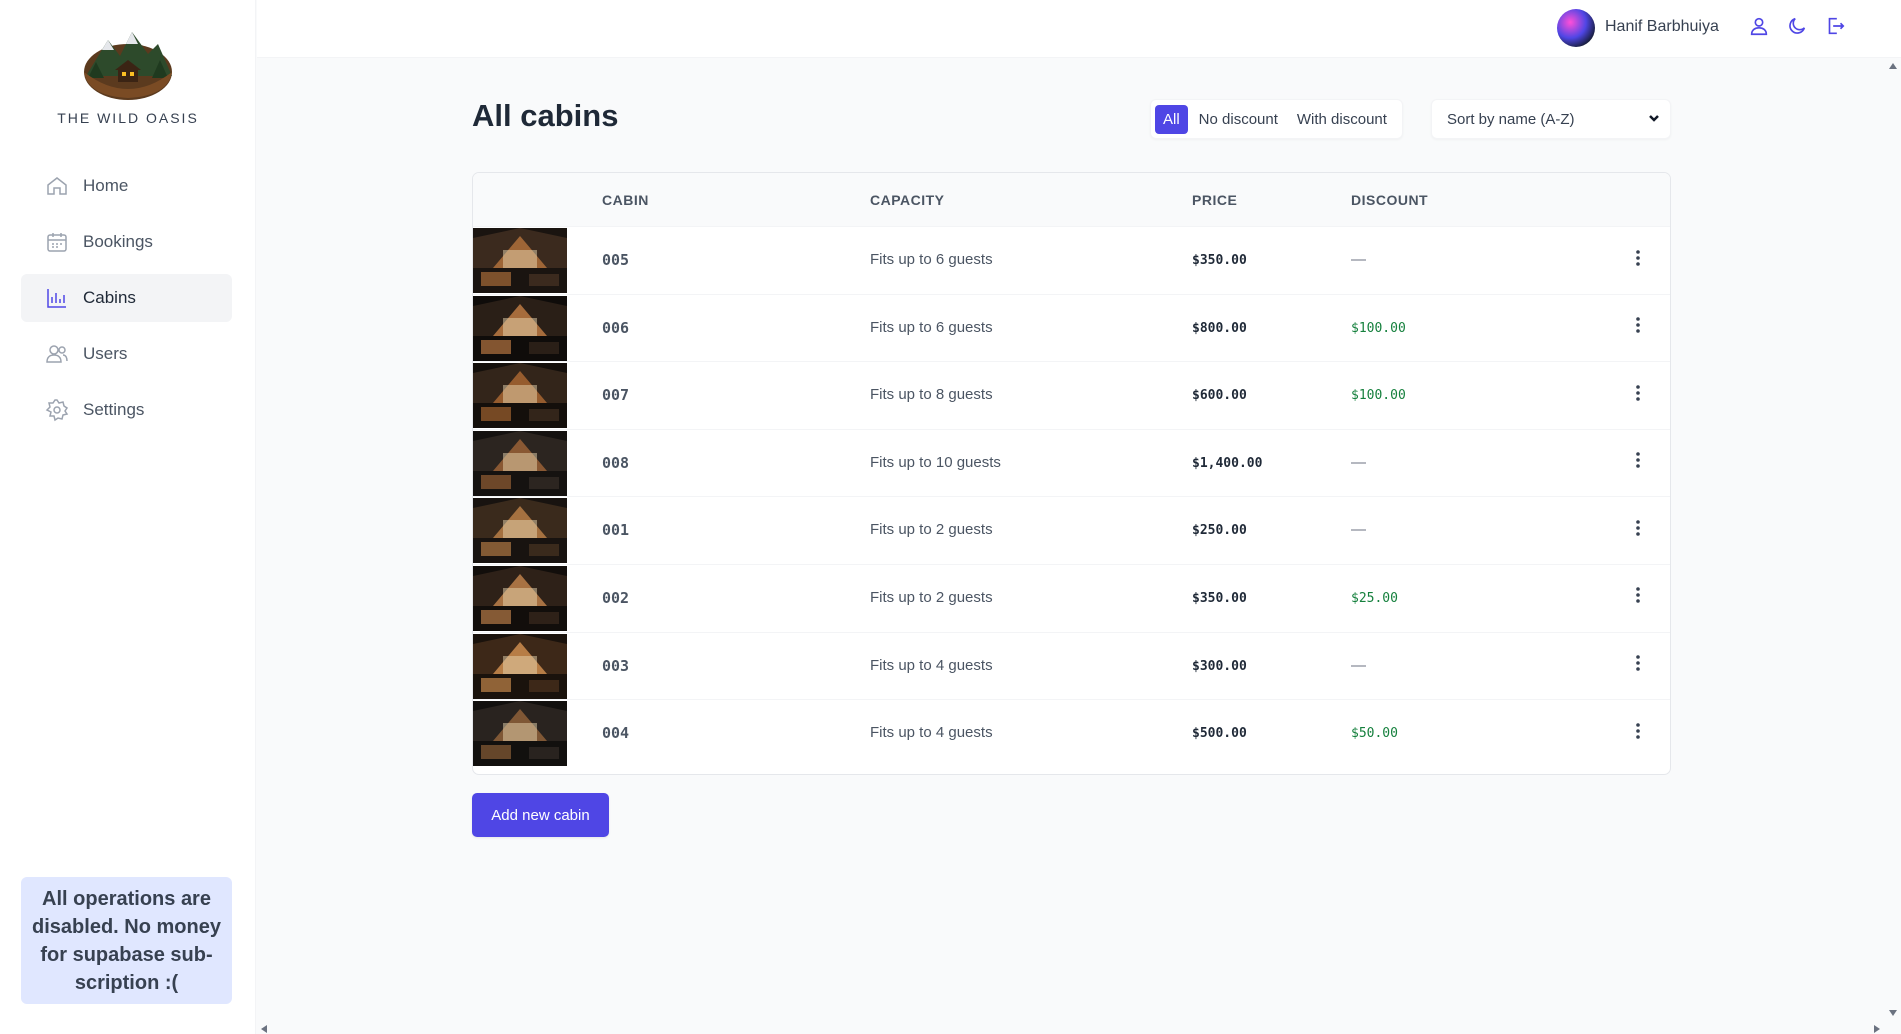 Image resolution: width=1901 pixels, height=1034 pixels. Describe the element at coordinates (1219, 531) in the screenshot. I see `cabin-price: $250.00` at that location.